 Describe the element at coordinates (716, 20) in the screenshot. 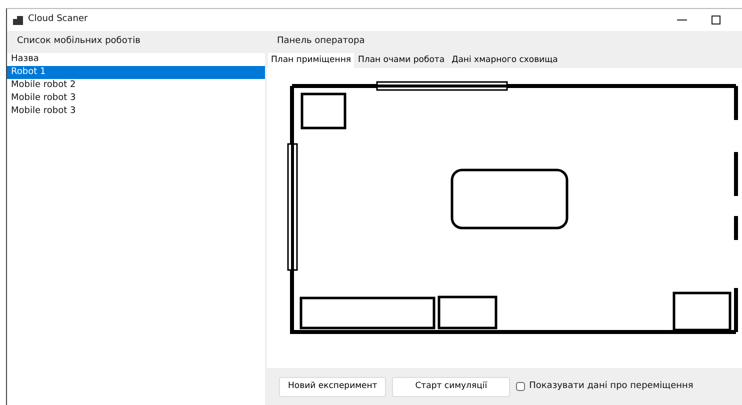

I see `maximize-icon` at that location.